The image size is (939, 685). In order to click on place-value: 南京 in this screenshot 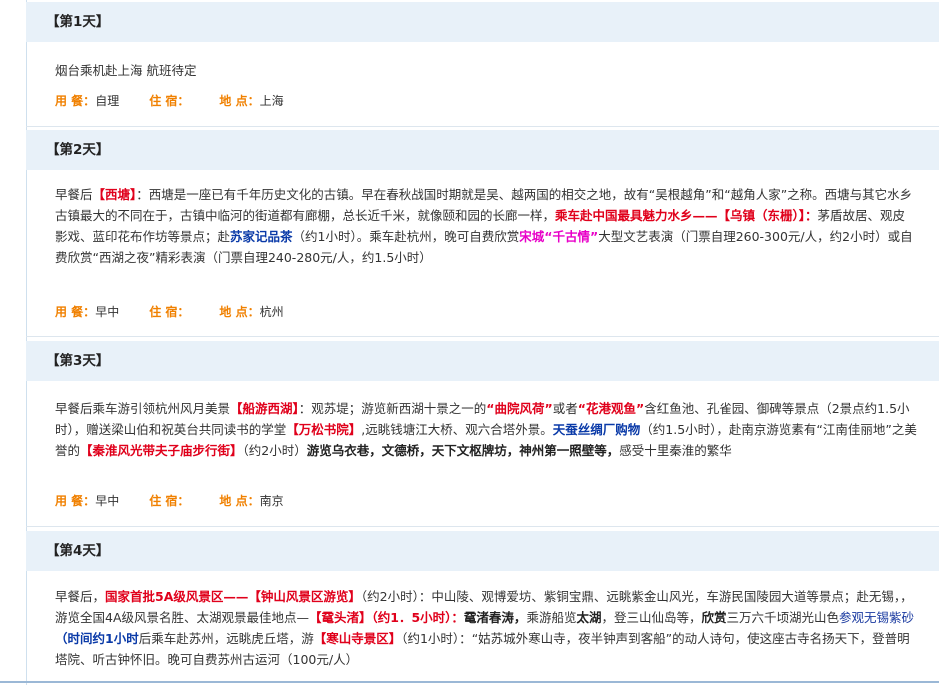, I will do `click(271, 501)`.